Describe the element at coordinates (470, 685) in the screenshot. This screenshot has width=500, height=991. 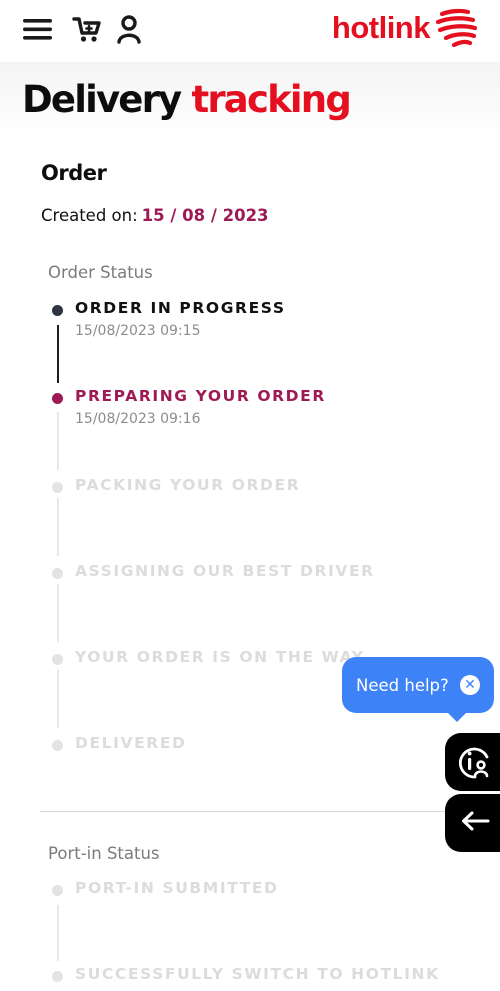
I see `close-circle-icon: ✕` at that location.